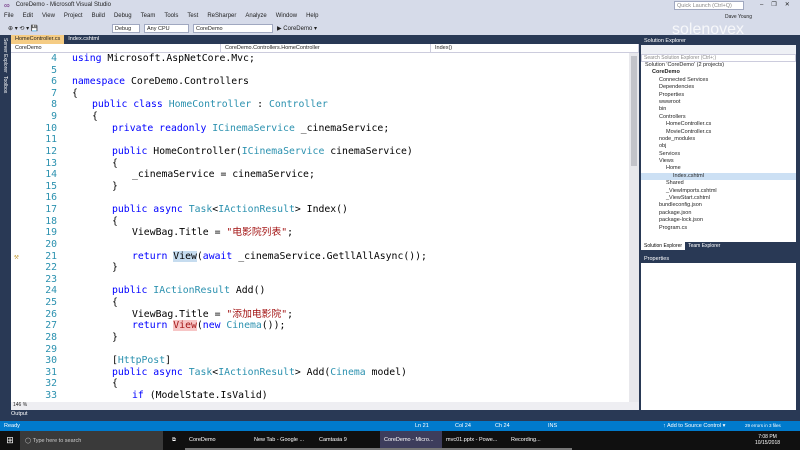 Image resolution: width=800 pixels, height=450 pixels. I want to click on run-button: ▶ CoreDemo ▾, so click(297, 28).